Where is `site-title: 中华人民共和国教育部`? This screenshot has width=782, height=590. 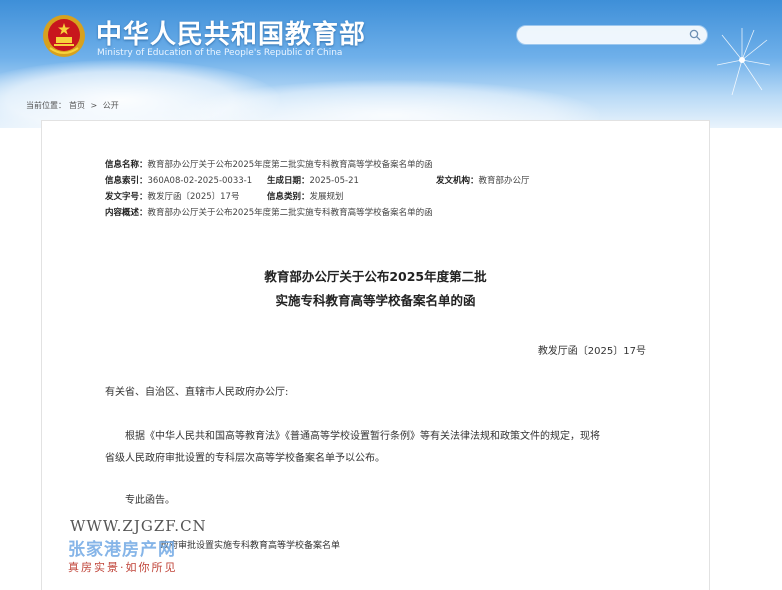
site-title: 中华人民共和国教育部 is located at coordinates (231, 35).